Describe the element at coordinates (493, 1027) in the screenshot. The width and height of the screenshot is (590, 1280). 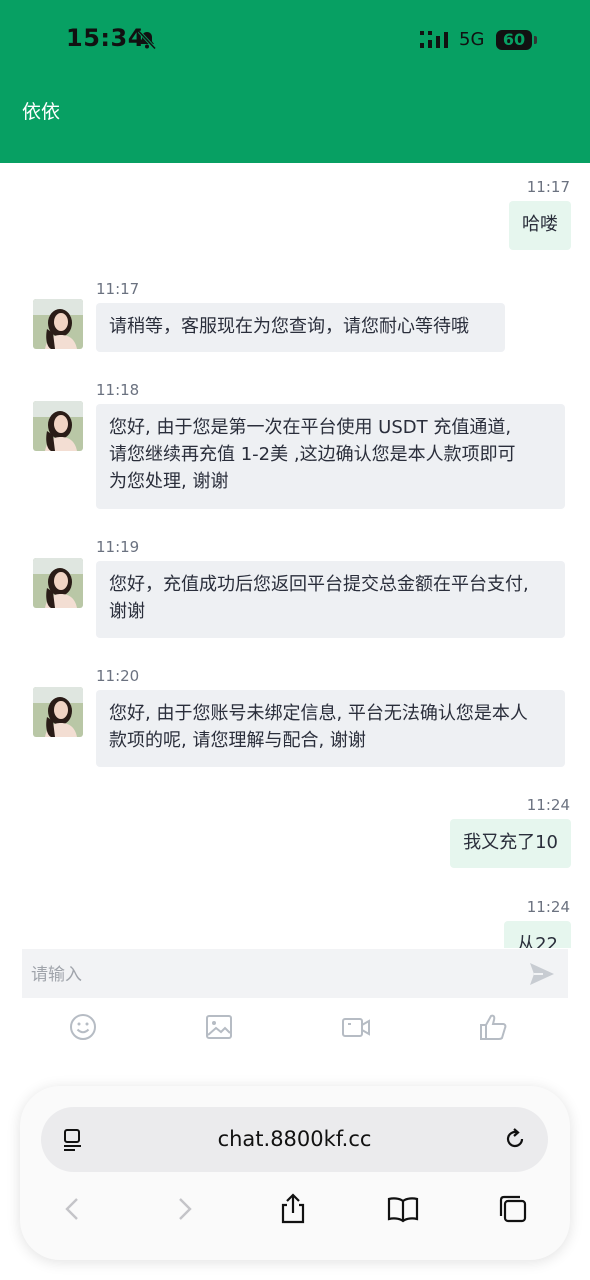
I see `thumbs-up-icon` at that location.